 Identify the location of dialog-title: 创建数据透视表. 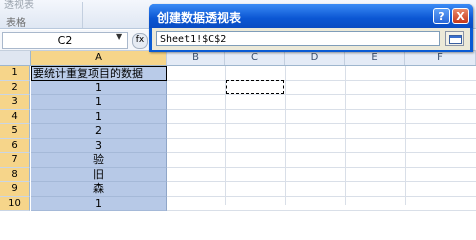
(199, 18).